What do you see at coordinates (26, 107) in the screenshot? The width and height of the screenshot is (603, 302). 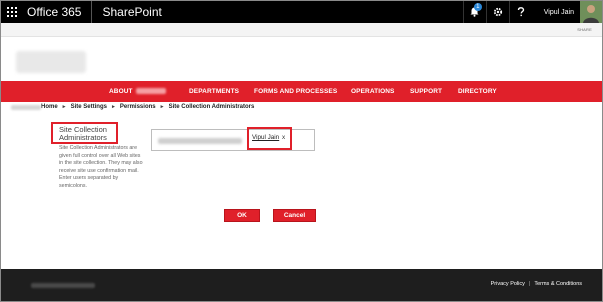 I see `breadcrumb-site-name` at bounding box center [26, 107].